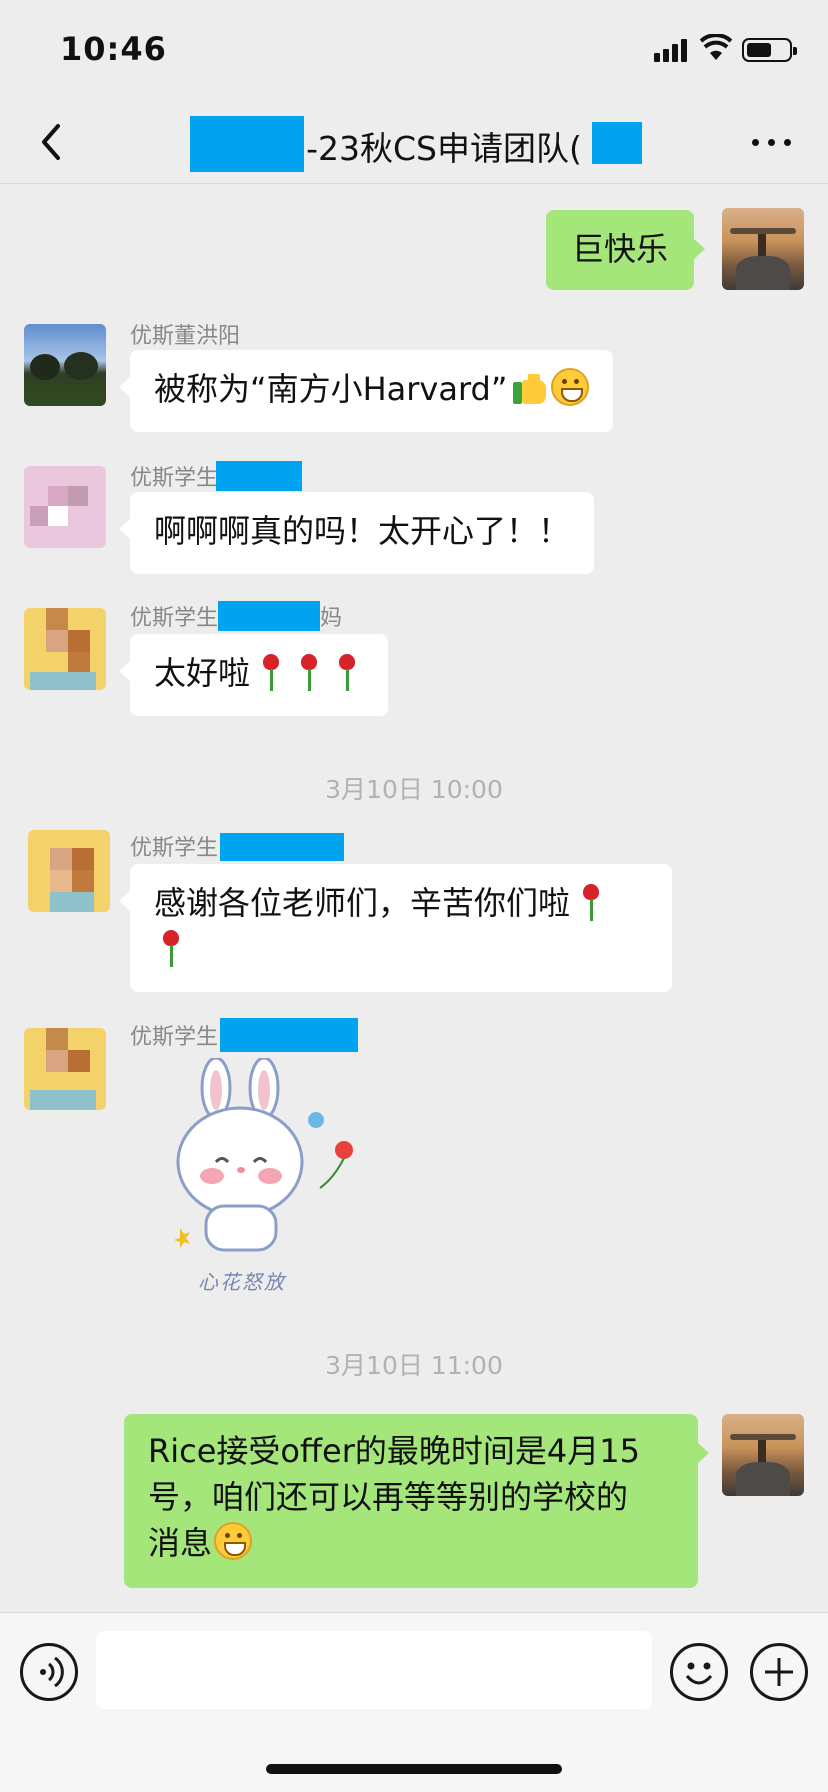 The height and width of the screenshot is (1792, 828). Describe the element at coordinates (242, 1282) in the screenshot. I see `sticker-caption: 心花怒放` at that location.